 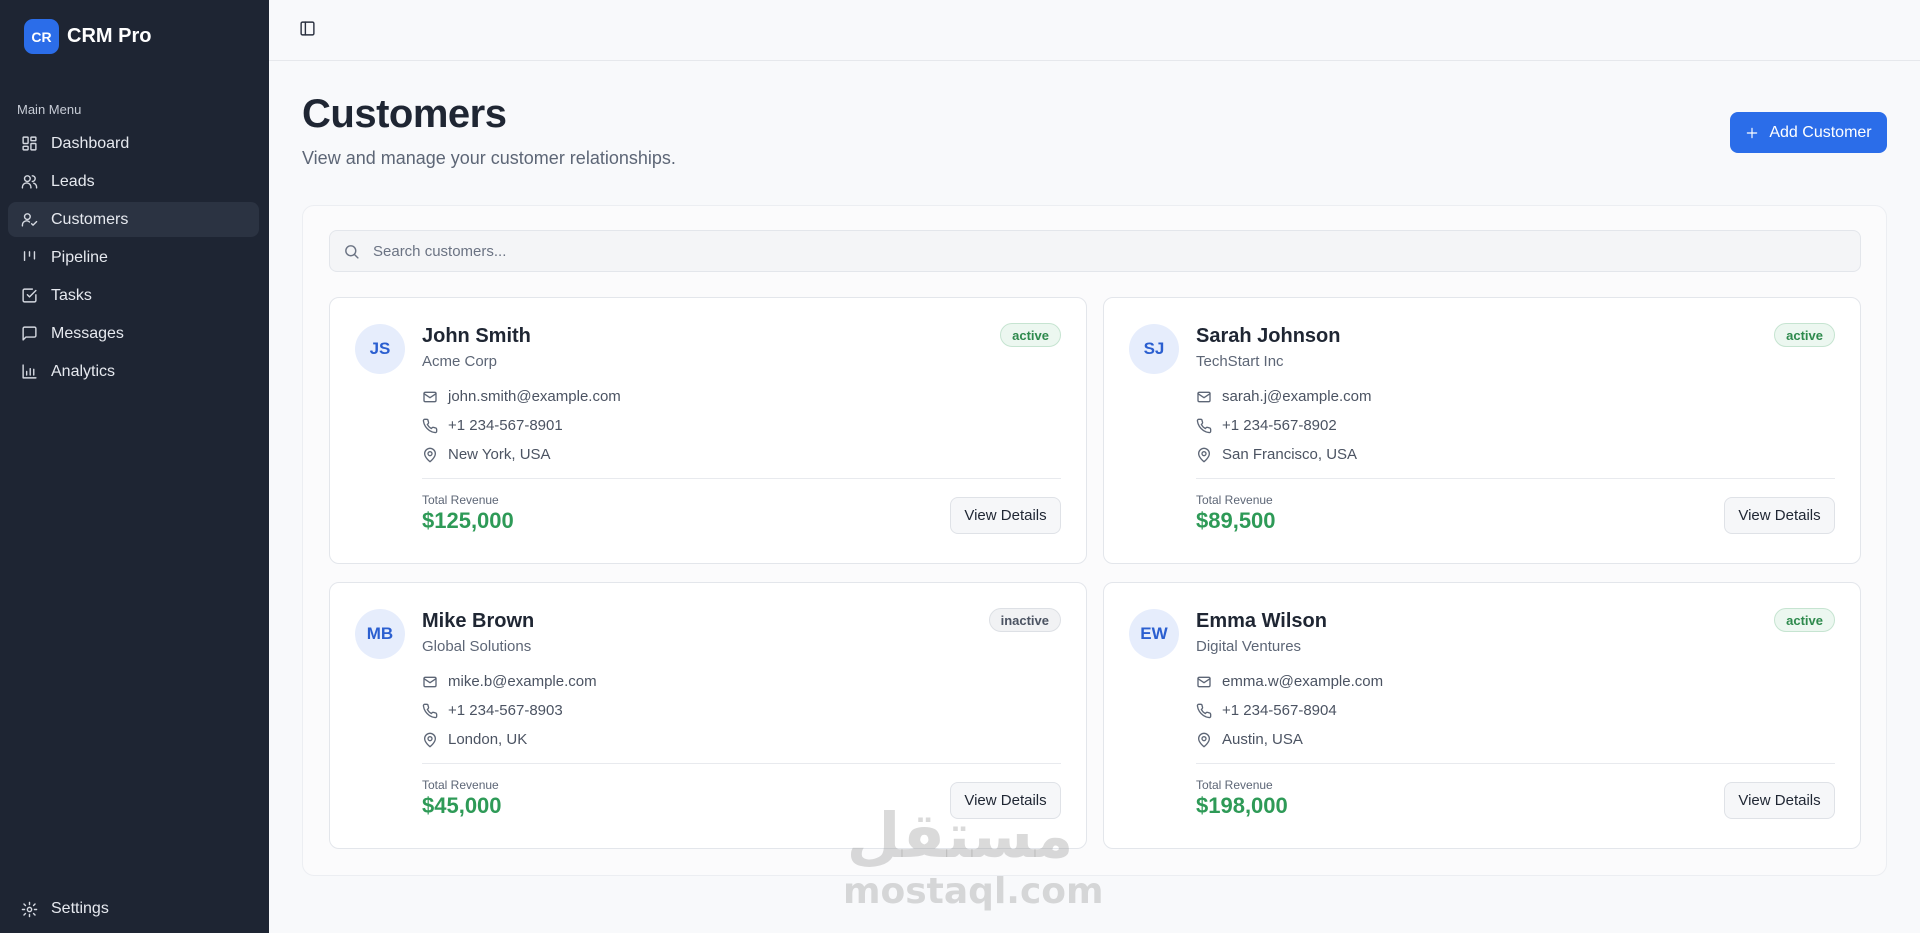 What do you see at coordinates (1236, 520) in the screenshot?
I see `revenue-value: $89,500` at bounding box center [1236, 520].